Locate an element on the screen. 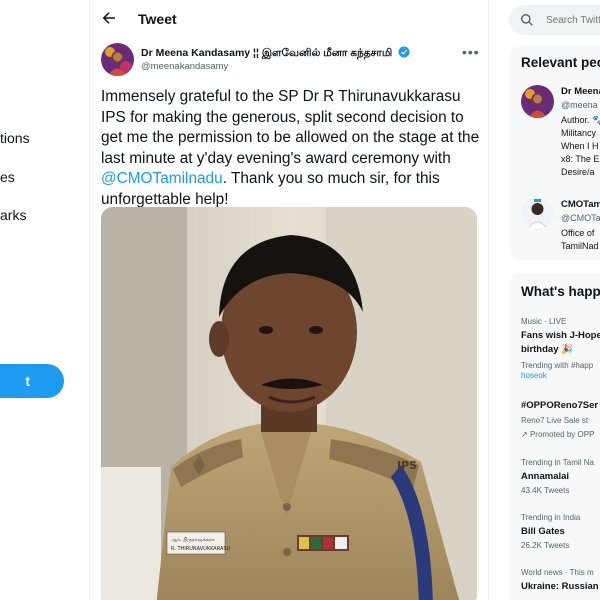 The image size is (600, 600). author-avatar is located at coordinates (117, 59).